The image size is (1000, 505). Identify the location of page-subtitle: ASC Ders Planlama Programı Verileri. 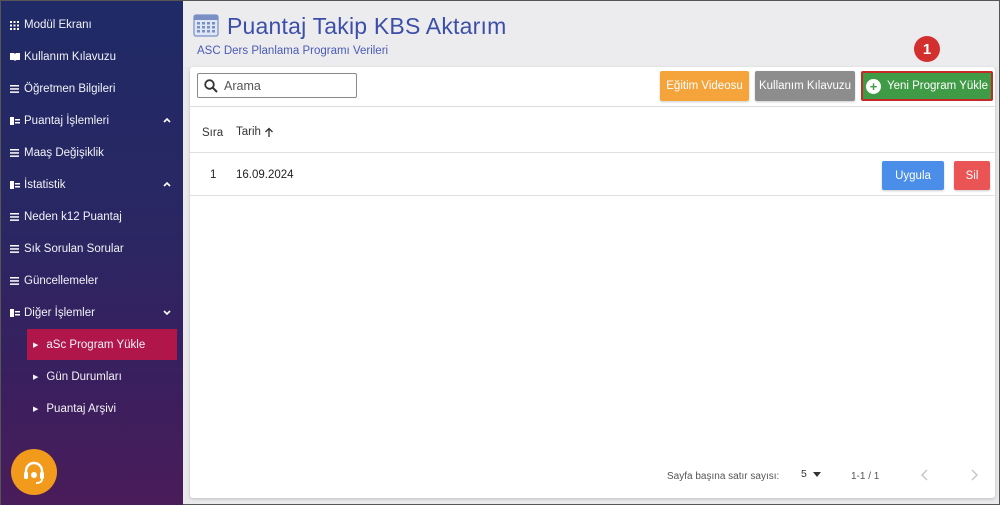
(293, 51).